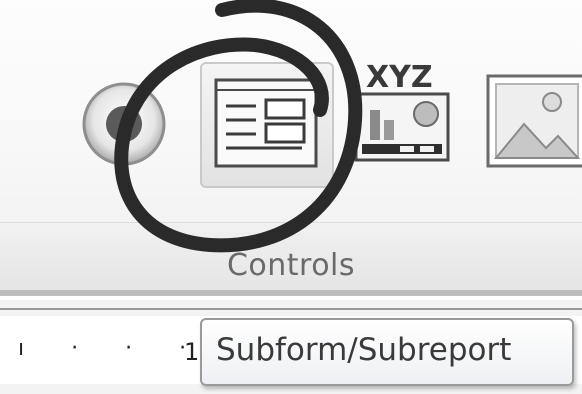 The width and height of the screenshot is (582, 394). What do you see at coordinates (291, 293) in the screenshot?
I see `ribbon-border` at bounding box center [291, 293].